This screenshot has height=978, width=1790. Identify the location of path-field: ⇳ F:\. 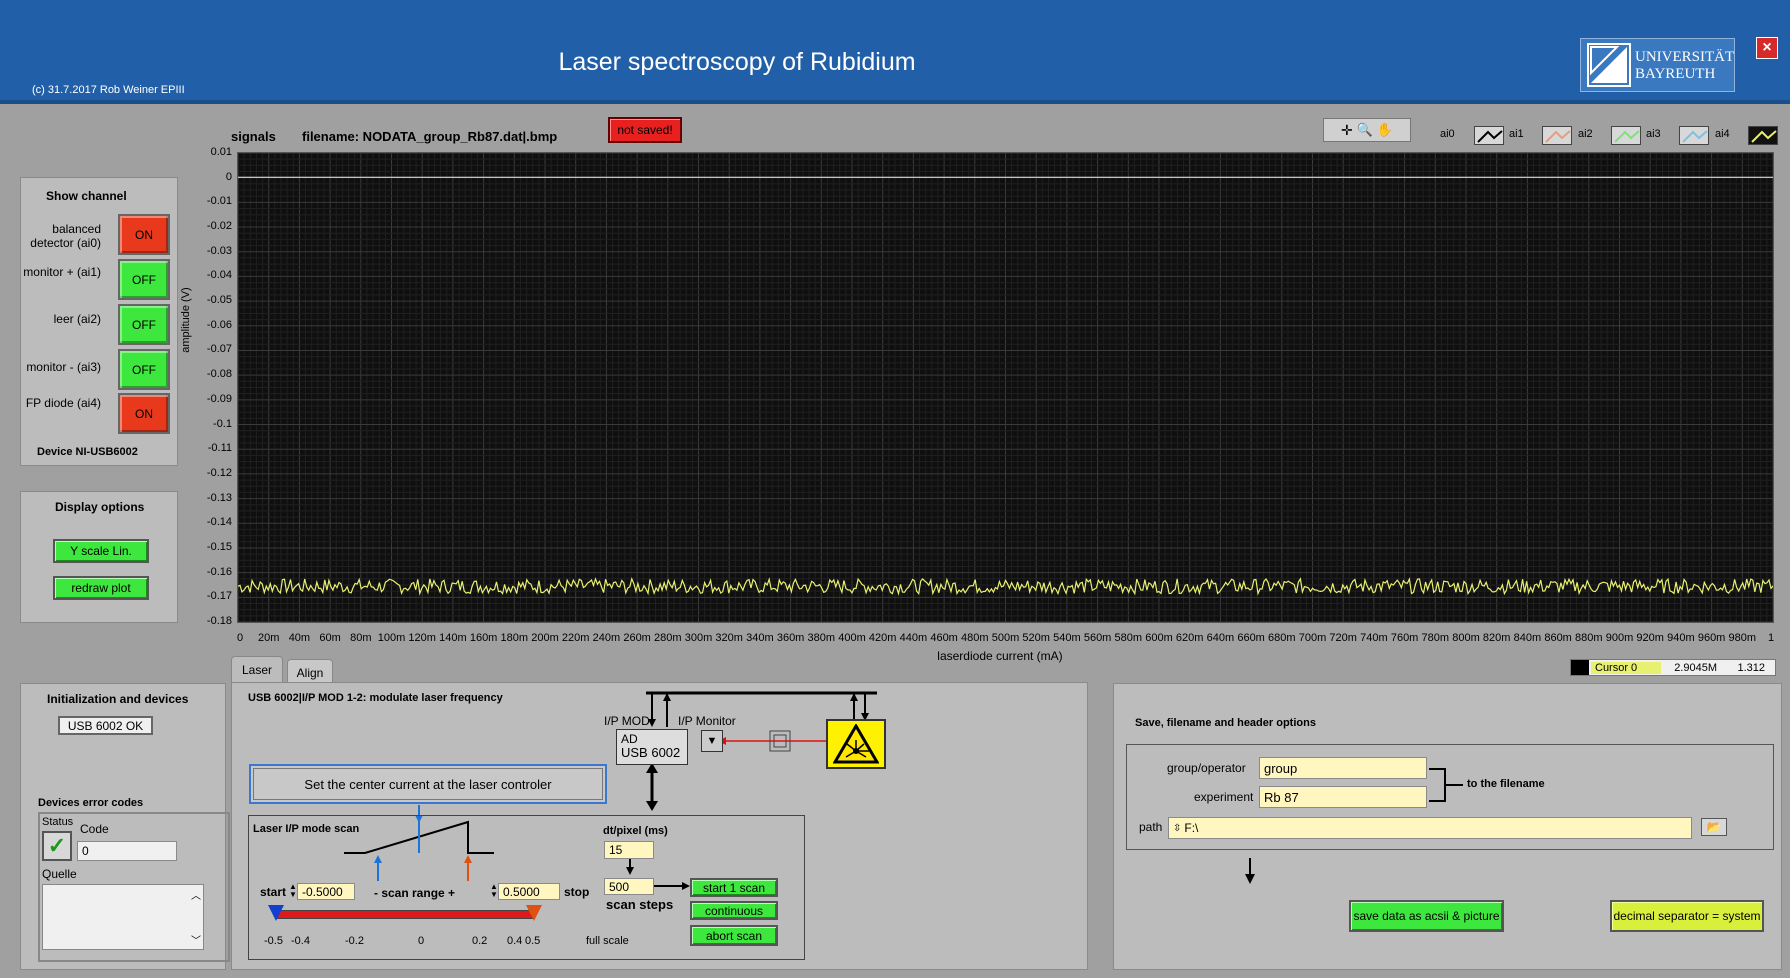
(1430, 828).